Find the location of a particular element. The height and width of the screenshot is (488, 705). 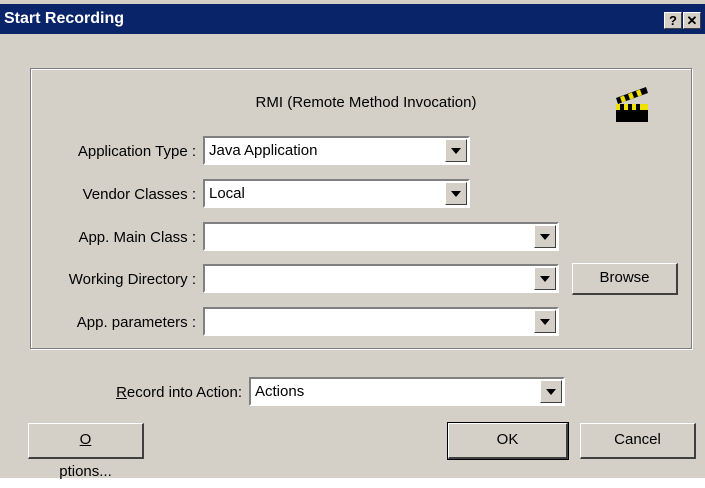

vendor-classes-value: Local is located at coordinates (227, 193).